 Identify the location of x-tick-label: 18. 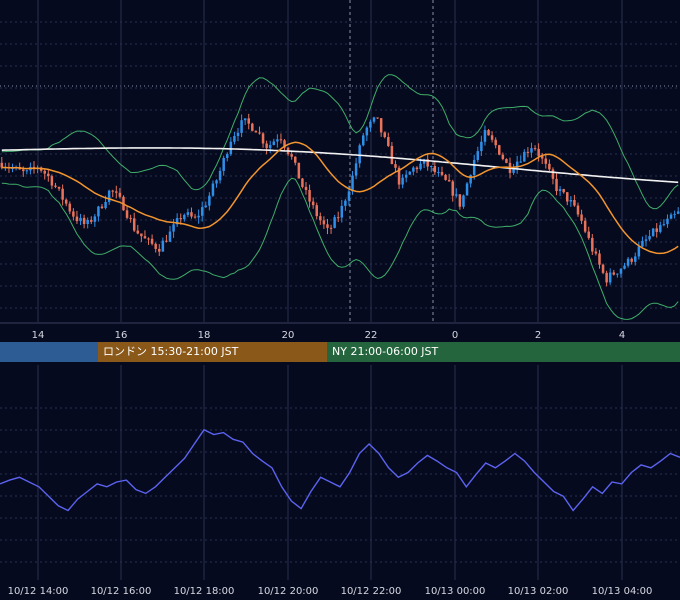
(204, 335).